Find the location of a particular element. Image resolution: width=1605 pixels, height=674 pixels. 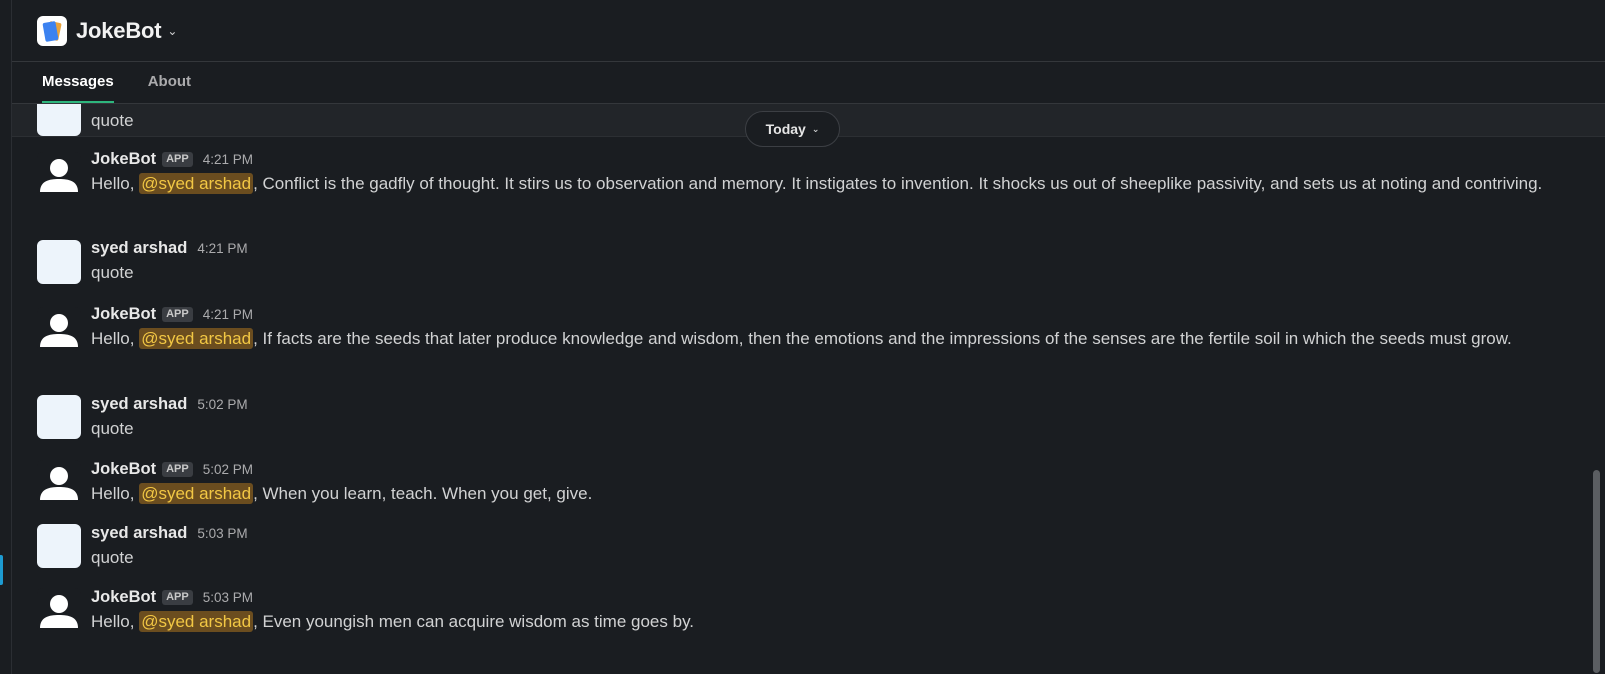

channel-header: JokeBot ⌄ is located at coordinates (808, 31).